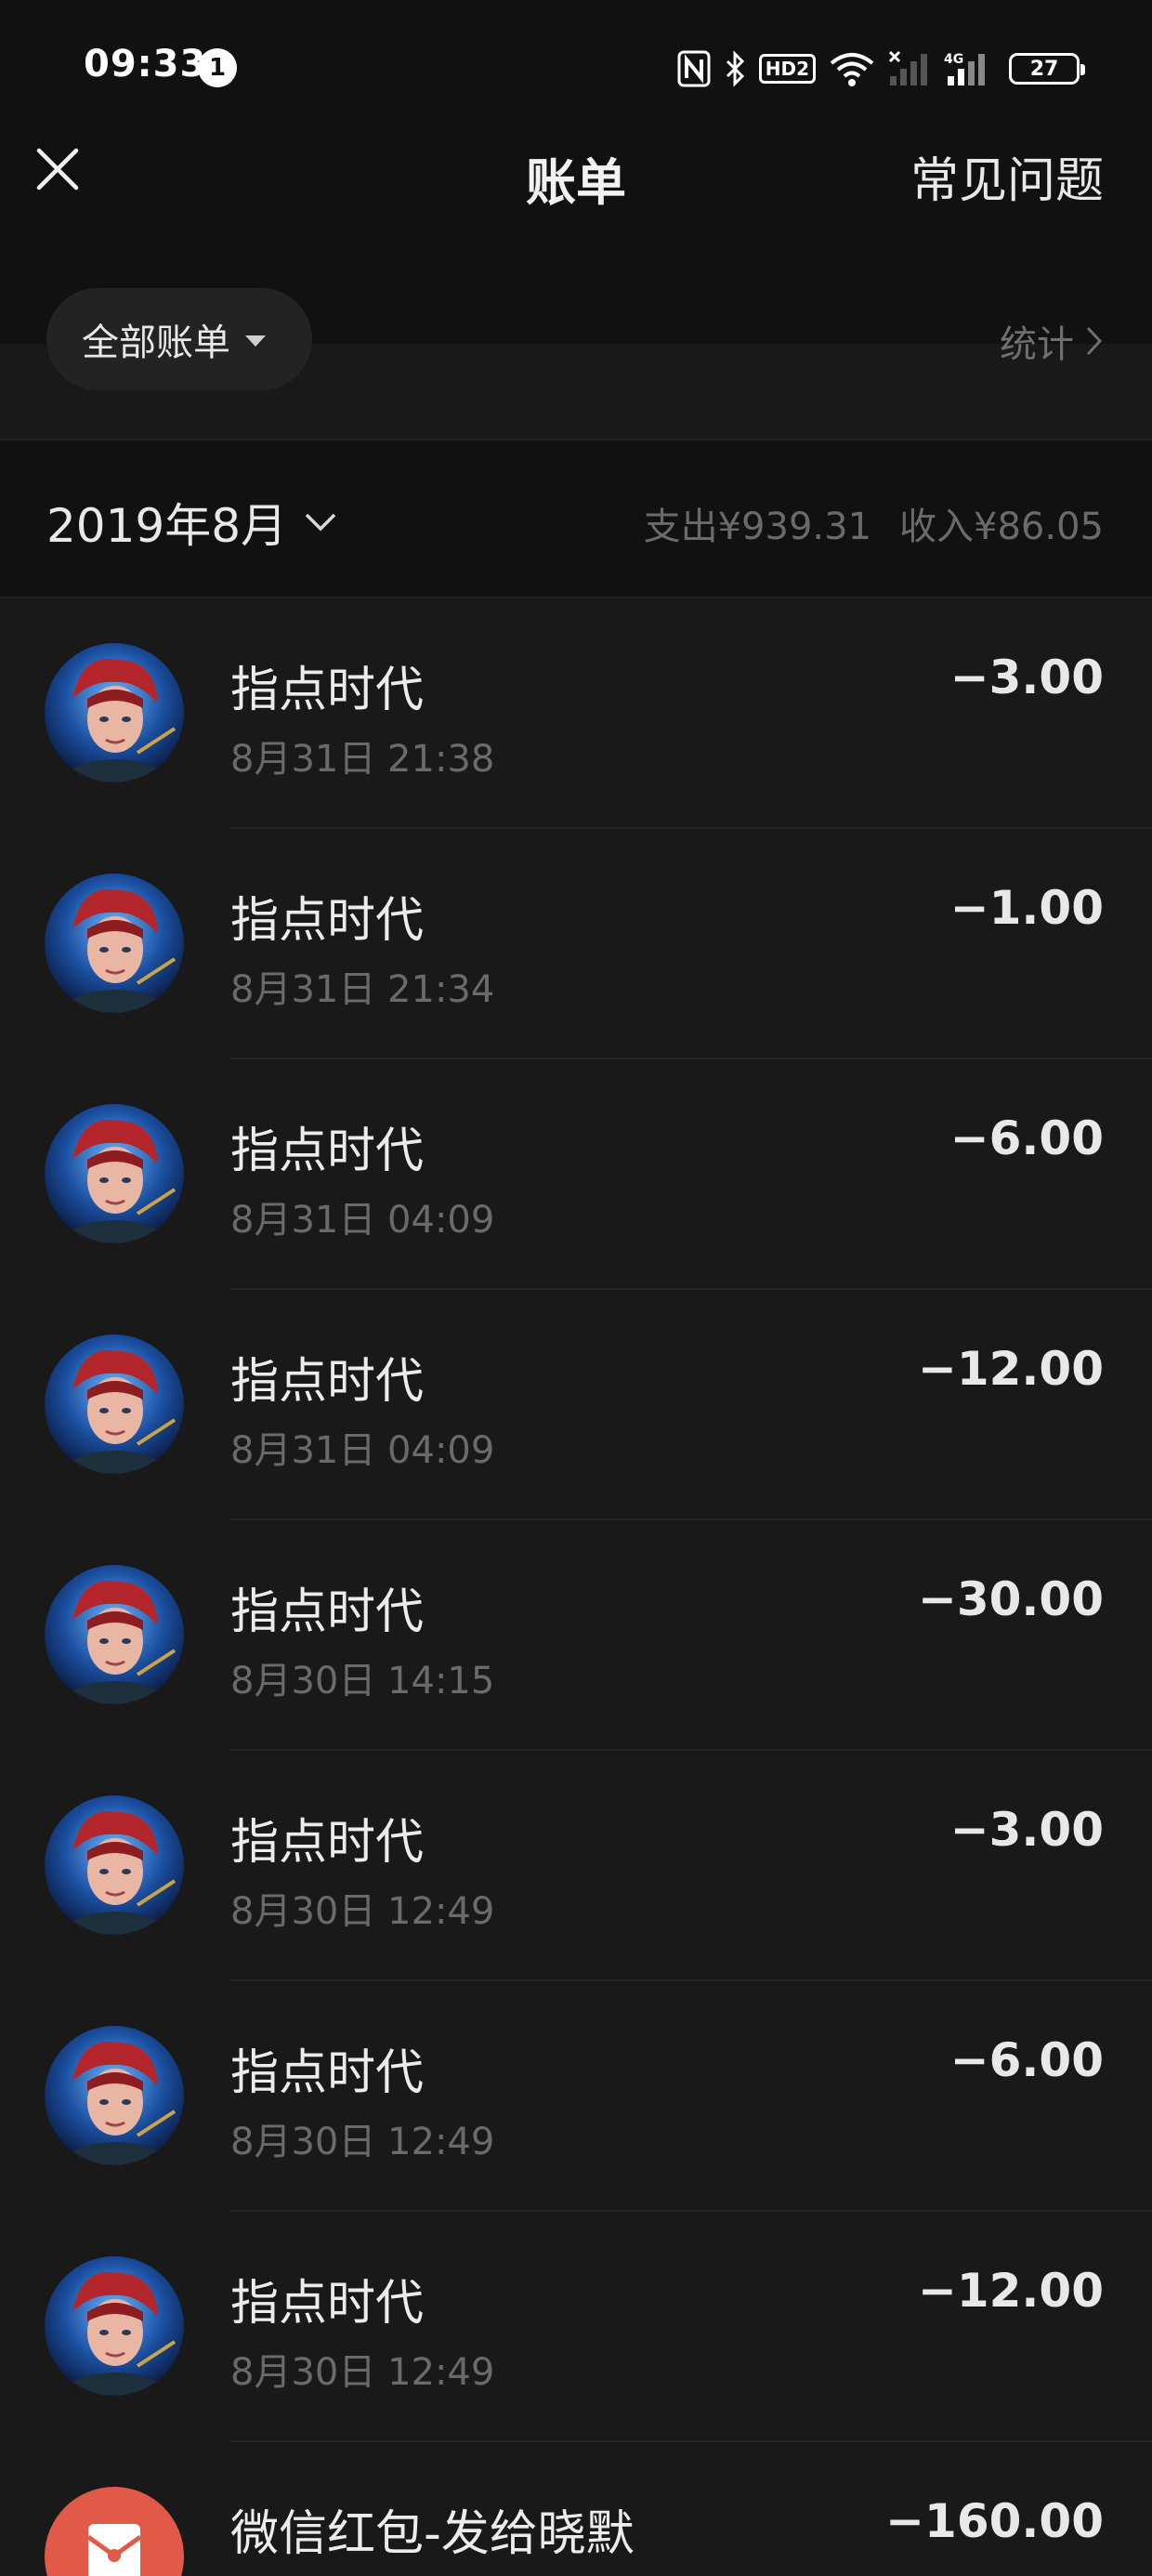 The height and width of the screenshot is (2576, 1152). What do you see at coordinates (694, 68) in the screenshot?
I see `nfc-icon` at bounding box center [694, 68].